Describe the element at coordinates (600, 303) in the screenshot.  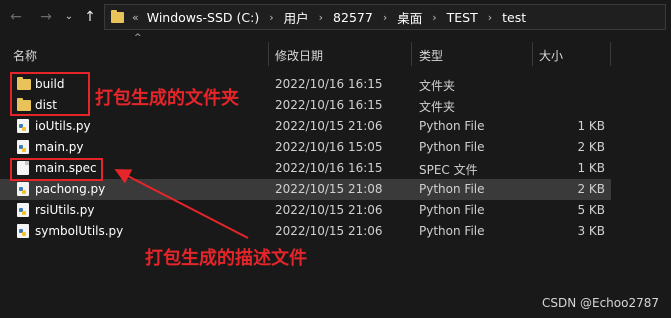
I see `watermark: CSDN @Echoo2787` at that location.